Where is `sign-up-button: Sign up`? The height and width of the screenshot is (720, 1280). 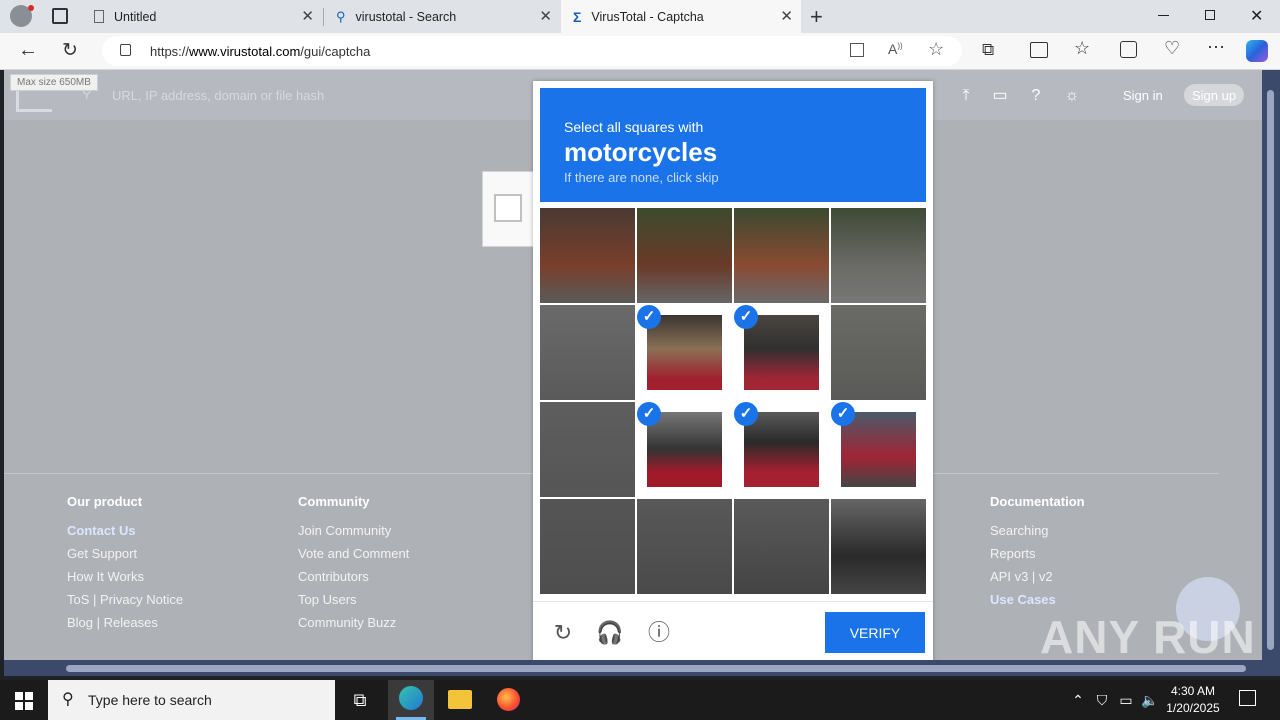
sign-up-button: Sign up is located at coordinates (1214, 95).